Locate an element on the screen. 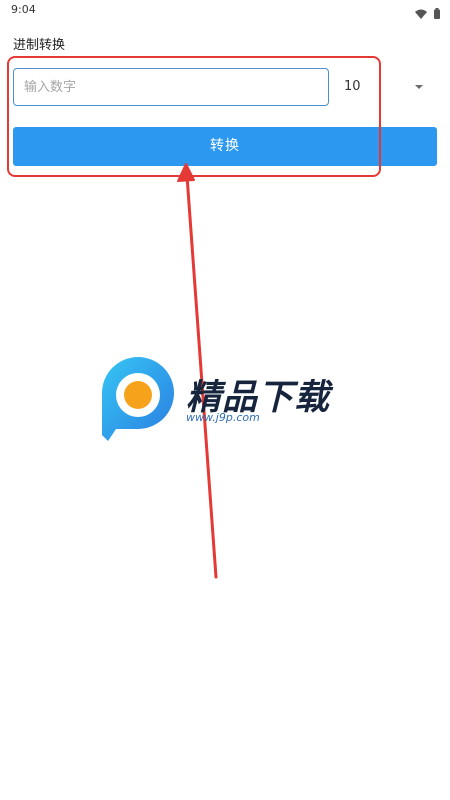 This screenshot has height=800, width=450. annotation-highlight-box is located at coordinates (194, 116).